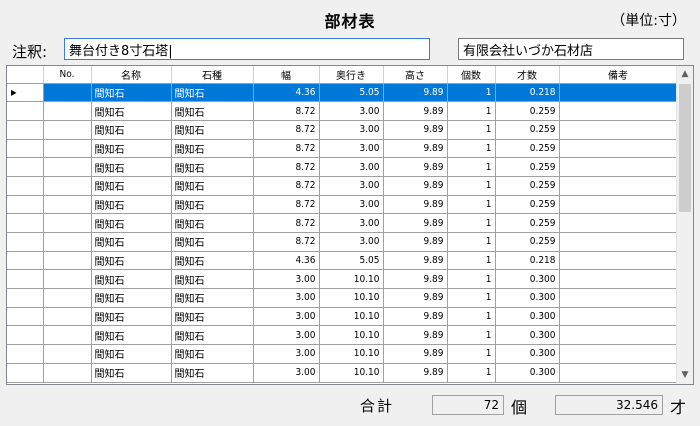 The width and height of the screenshot is (700, 426). I want to click on cell-depth: 5.05, so click(351, 261).